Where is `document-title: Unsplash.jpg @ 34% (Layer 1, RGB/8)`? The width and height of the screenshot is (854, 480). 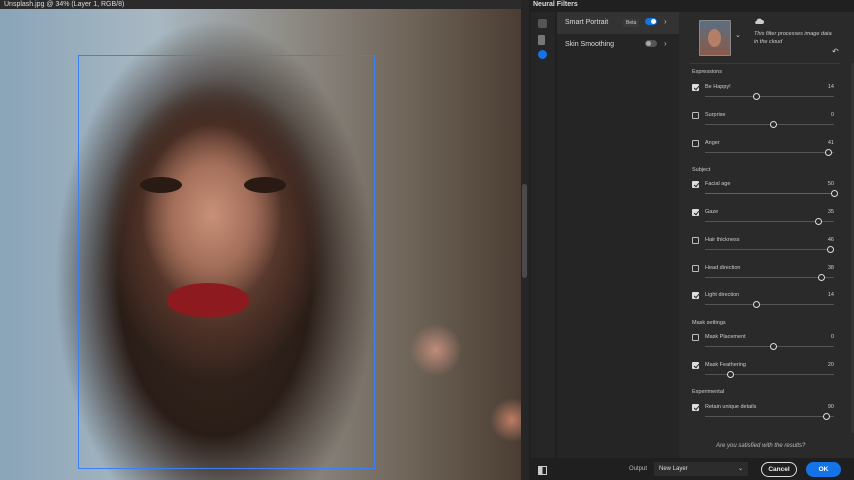
document-title: Unsplash.jpg @ 34% (Layer 1, RGB/8) is located at coordinates (260, 4).